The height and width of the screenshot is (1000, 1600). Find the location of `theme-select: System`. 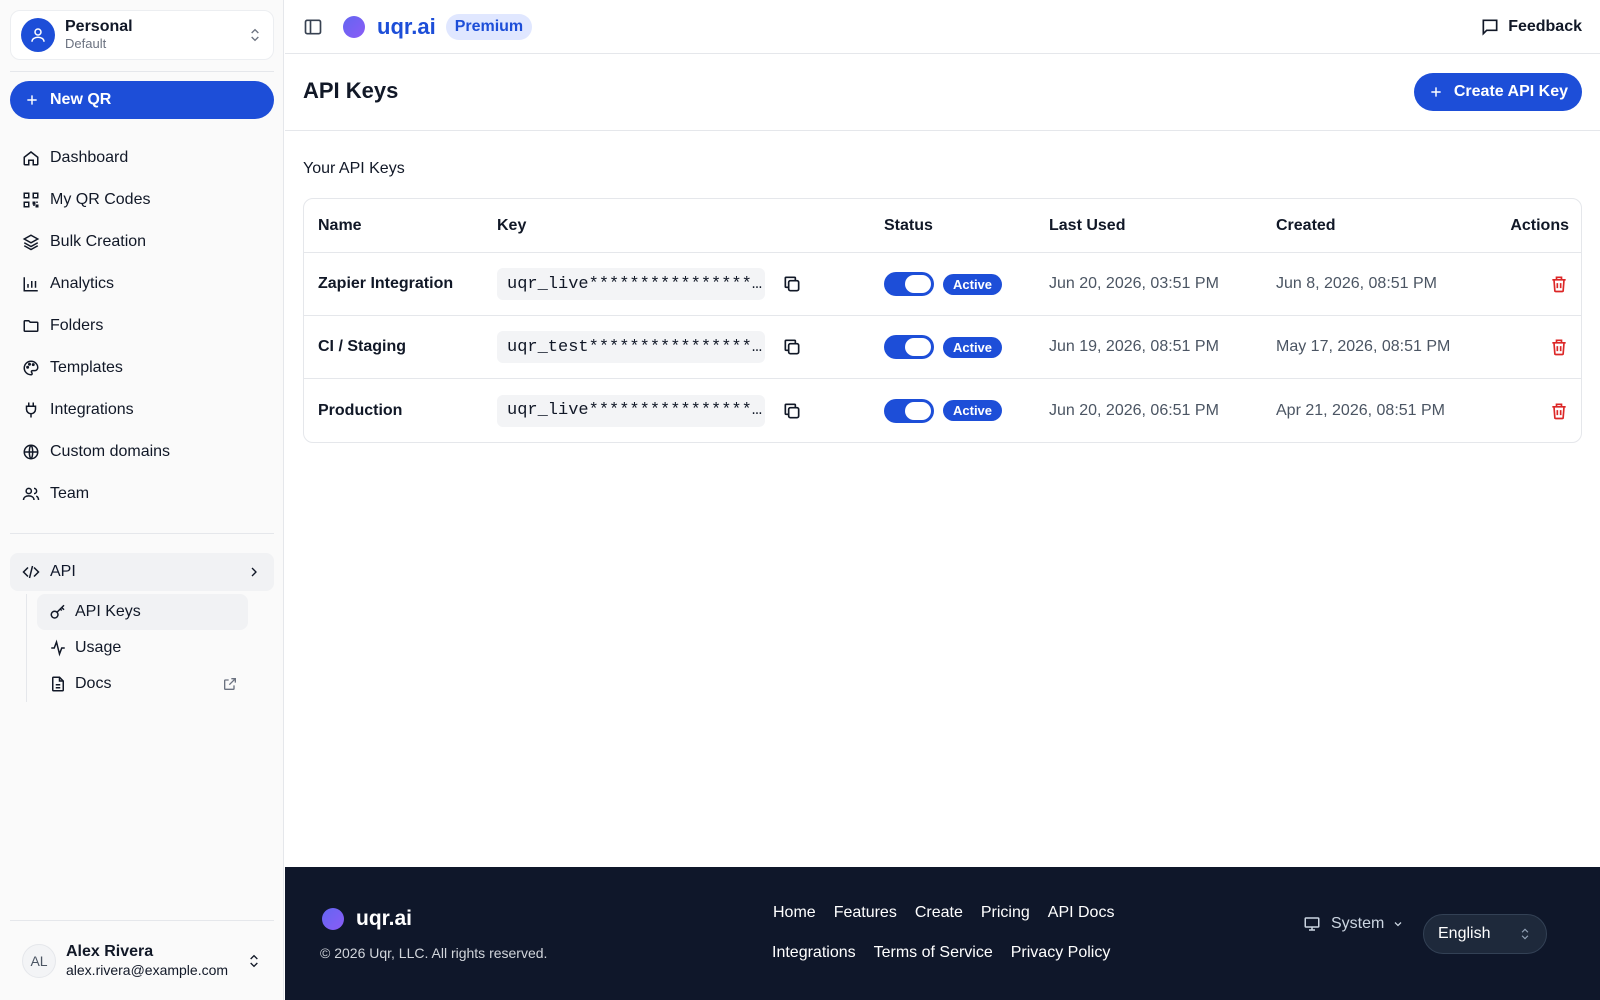

theme-select: System is located at coordinates (1353, 924).